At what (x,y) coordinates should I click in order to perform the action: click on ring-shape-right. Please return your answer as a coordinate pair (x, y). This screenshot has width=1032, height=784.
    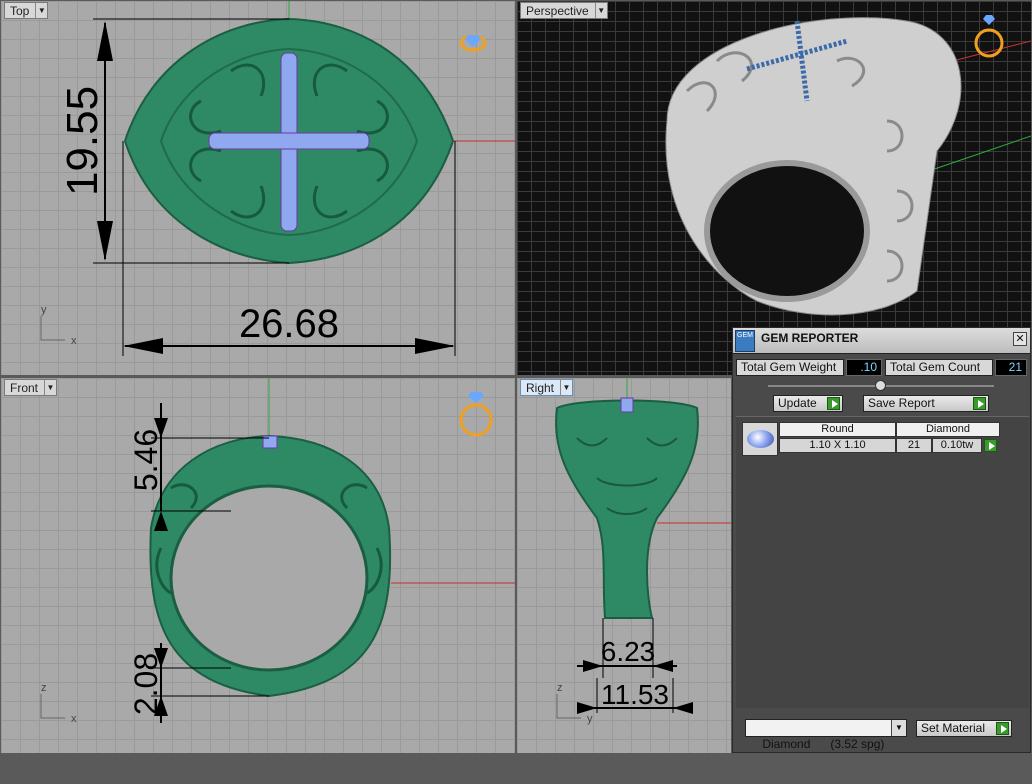
    Looking at the image, I should click on (627, 509).